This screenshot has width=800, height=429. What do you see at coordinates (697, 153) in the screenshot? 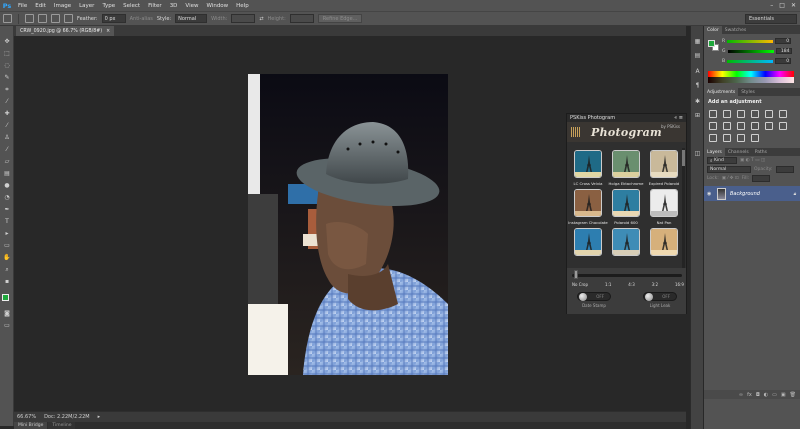
I see `photogram-plugin-icon: ◫` at bounding box center [697, 153].